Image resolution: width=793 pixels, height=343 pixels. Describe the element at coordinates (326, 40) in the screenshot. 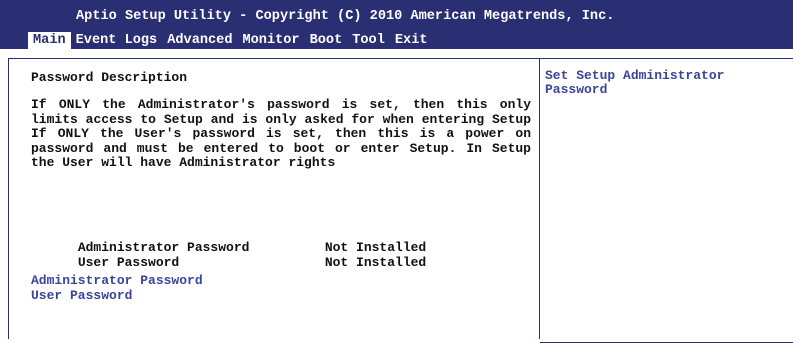

I see `tab-boot: Boot` at that location.